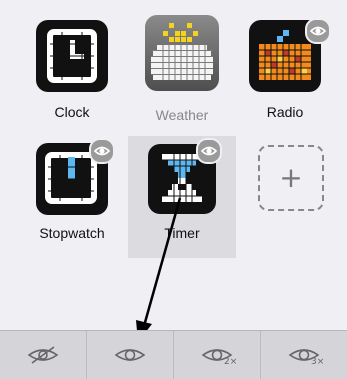 Image resolution: width=347 pixels, height=379 pixels. Describe the element at coordinates (209, 151) in the screenshot. I see `visibility-badge-timer` at that location.